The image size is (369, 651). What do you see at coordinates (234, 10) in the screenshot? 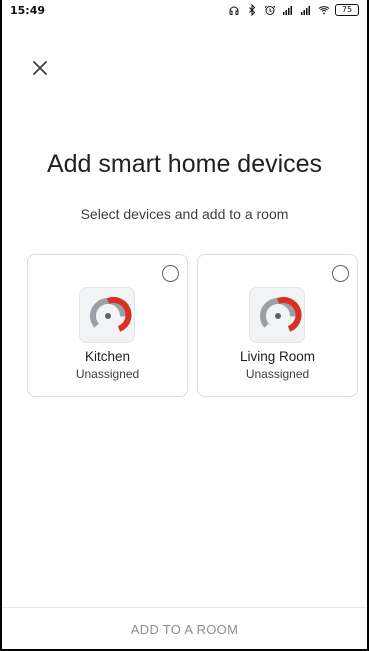
I see `headphones-icon` at bounding box center [234, 10].